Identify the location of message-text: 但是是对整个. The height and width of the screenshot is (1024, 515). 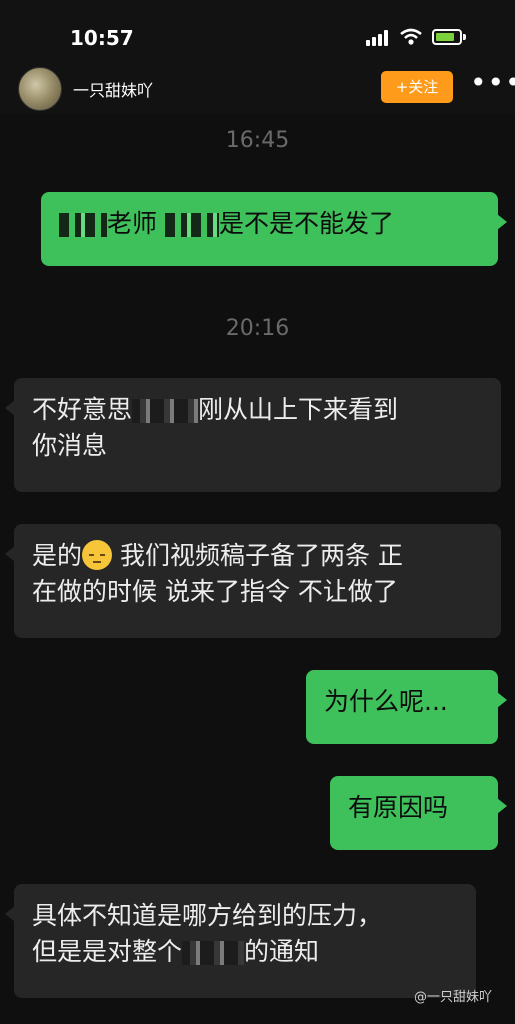
(107, 951).